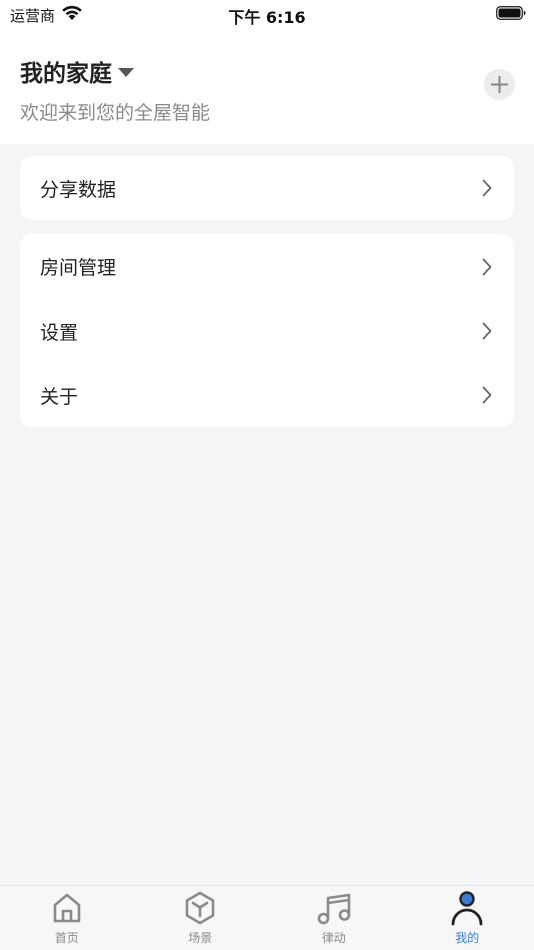 The height and width of the screenshot is (950, 534). Describe the element at coordinates (78, 189) in the screenshot. I see `menu-item-label: 分享数据` at that location.